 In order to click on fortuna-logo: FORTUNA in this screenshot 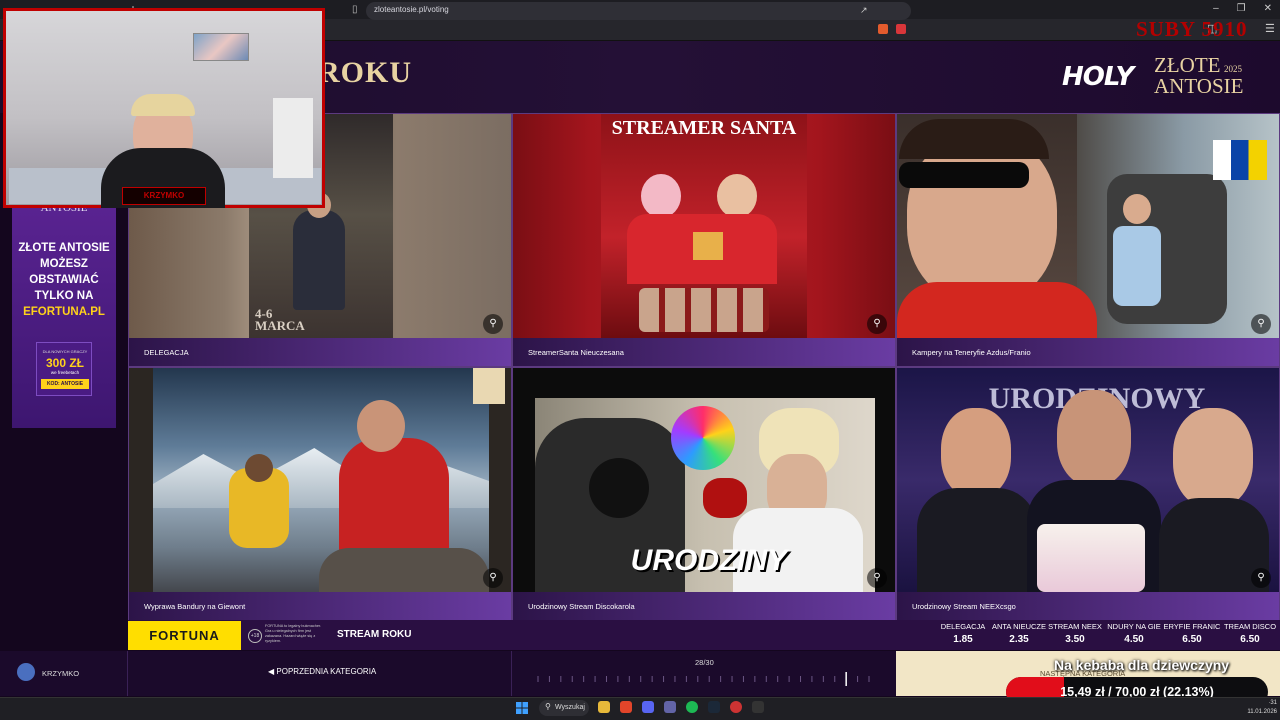, I will do `click(184, 635)`.